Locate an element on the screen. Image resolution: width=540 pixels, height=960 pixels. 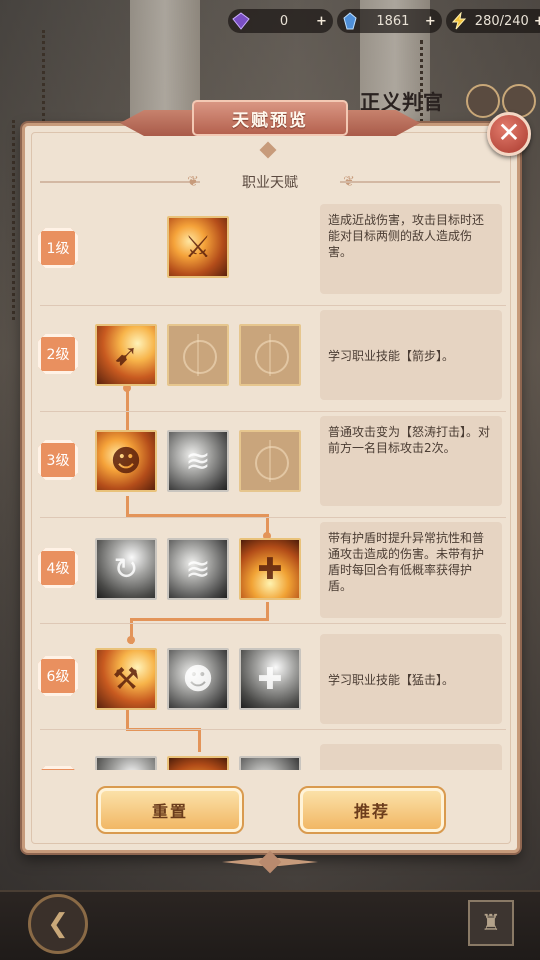
talent-row-level-6: 6级 ⚒ ☻ ✚ 学习职业技能【猛击】。 is located at coordinates (268, 677).